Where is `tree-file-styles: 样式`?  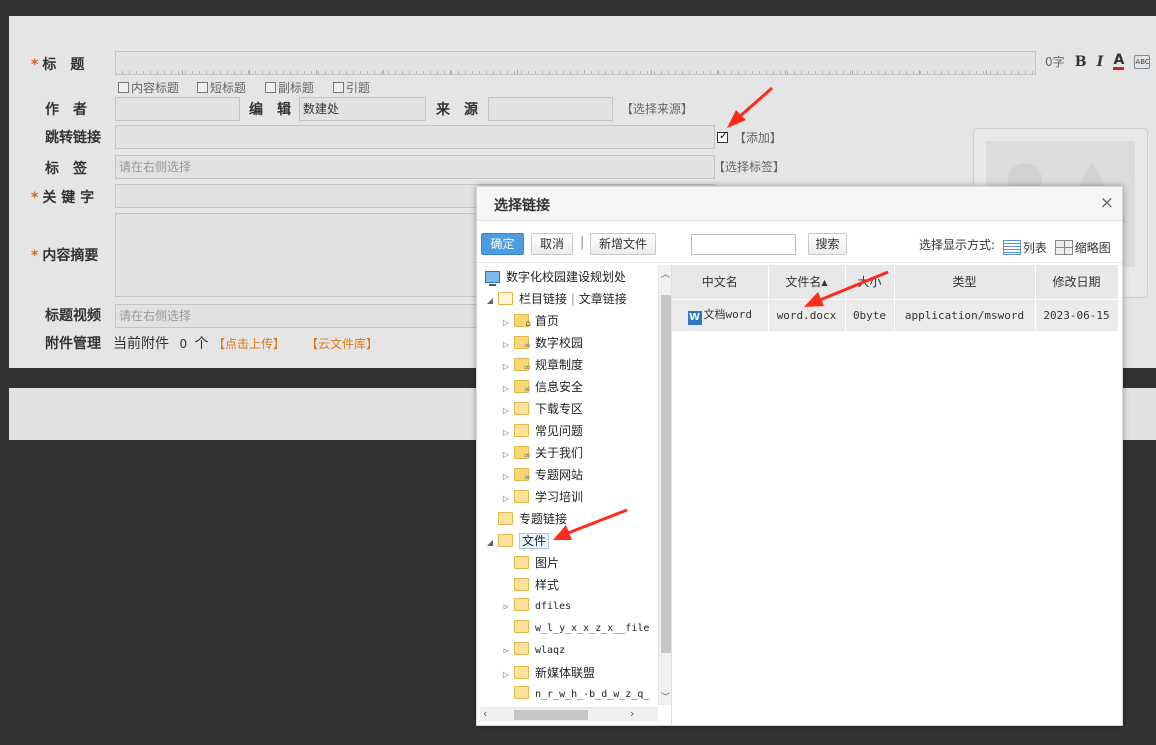 tree-file-styles: 样式 is located at coordinates (530, 585).